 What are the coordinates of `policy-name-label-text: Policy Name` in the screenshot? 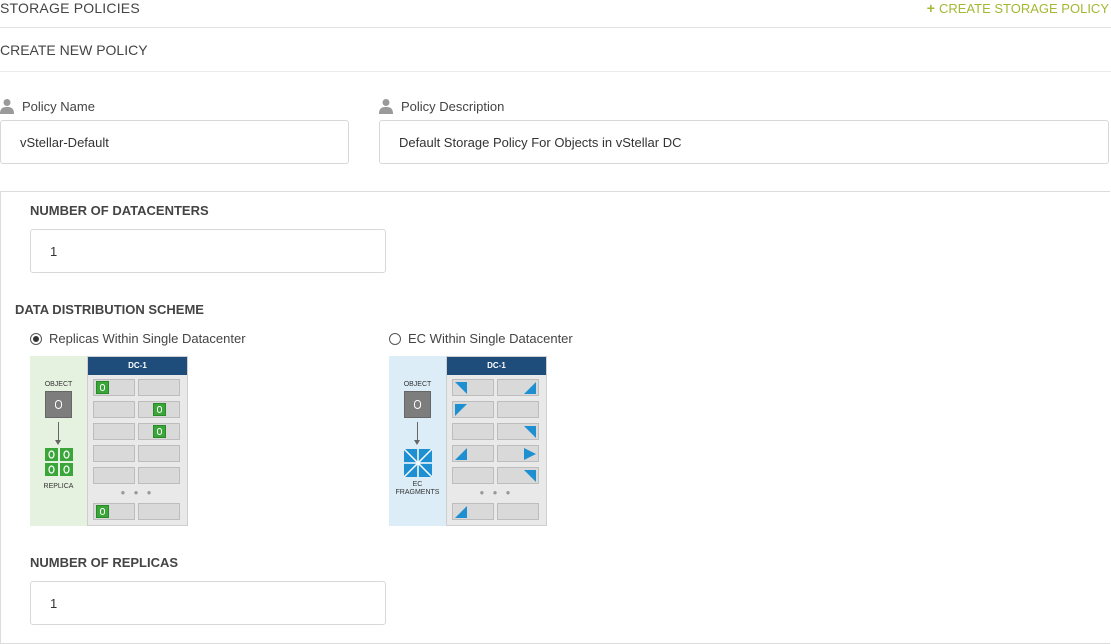 It's located at (58, 106).